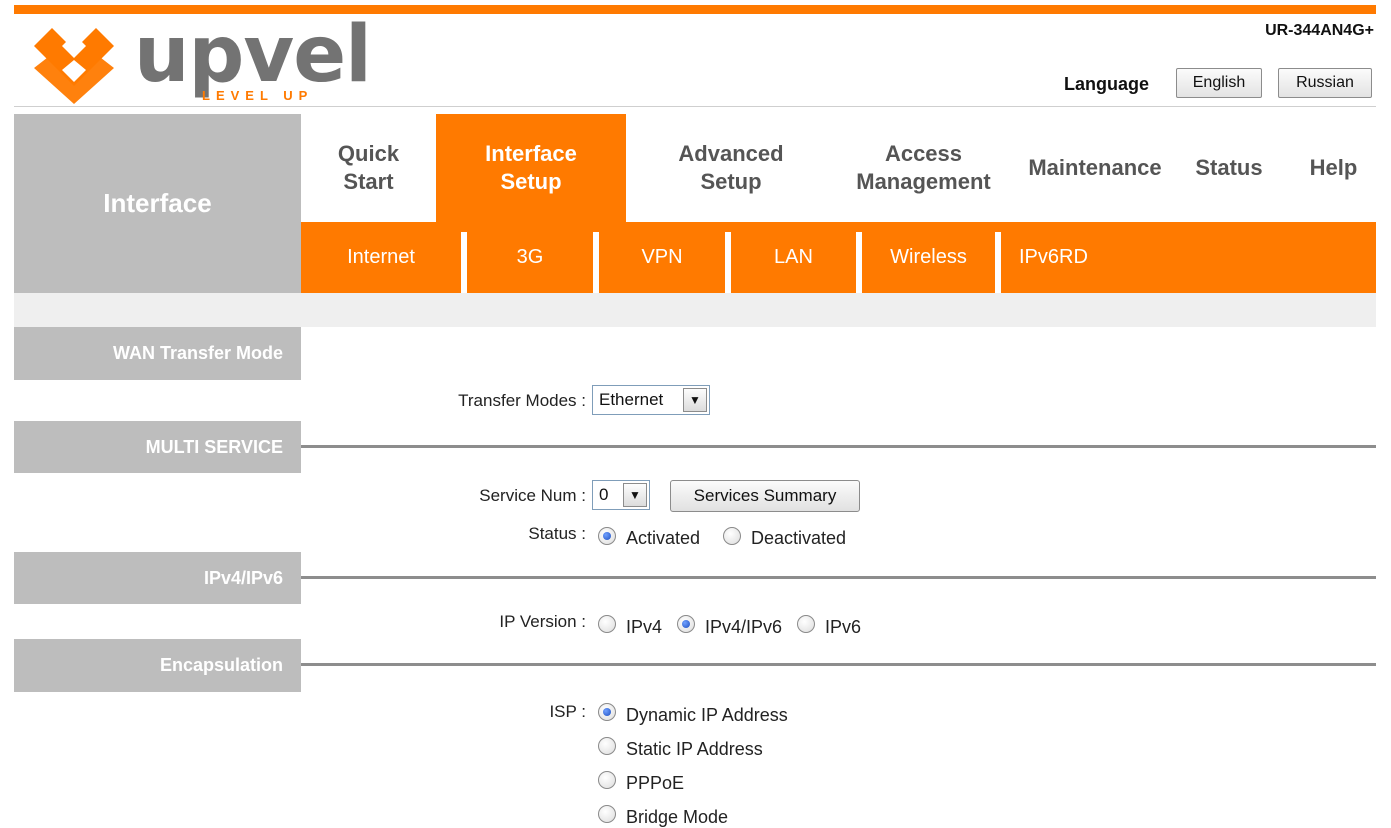 The image size is (1391, 828). What do you see at coordinates (74, 66) in the screenshot?
I see `upvel-logo-icon` at bounding box center [74, 66].